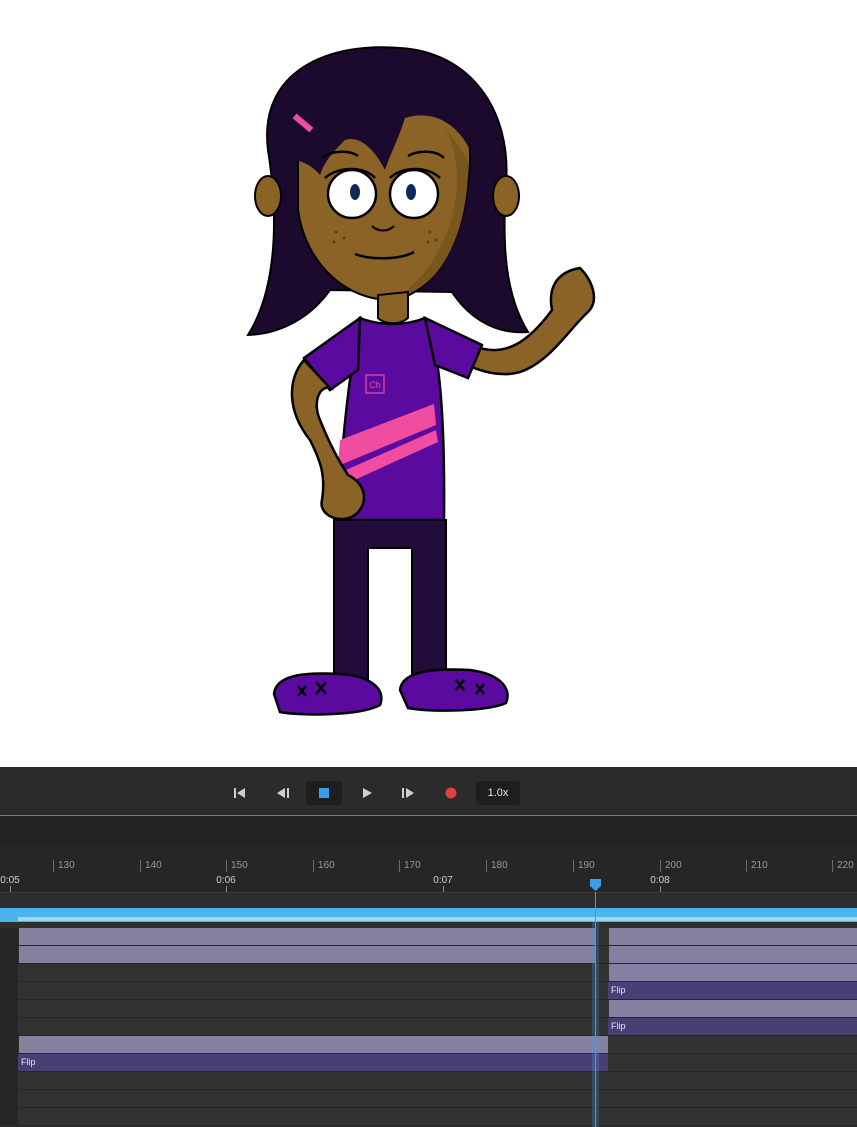  I want to click on frame-tick: 180, so click(497, 866).